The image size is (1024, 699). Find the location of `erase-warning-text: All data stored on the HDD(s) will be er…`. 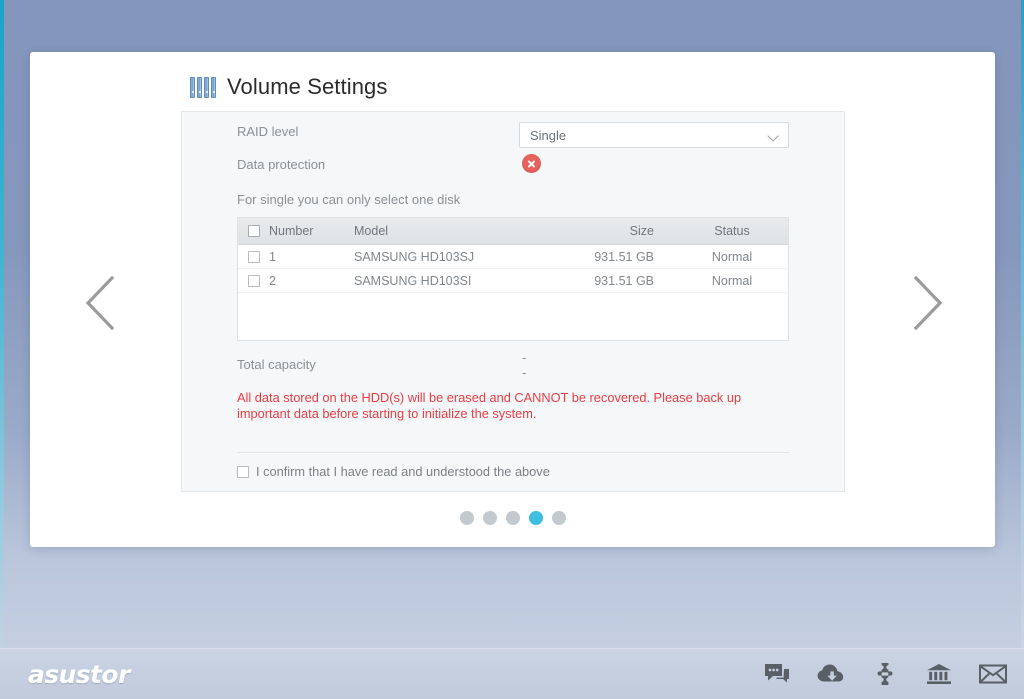

erase-warning-text: All data stored on the HDD(s) will be er… is located at coordinates (489, 405).